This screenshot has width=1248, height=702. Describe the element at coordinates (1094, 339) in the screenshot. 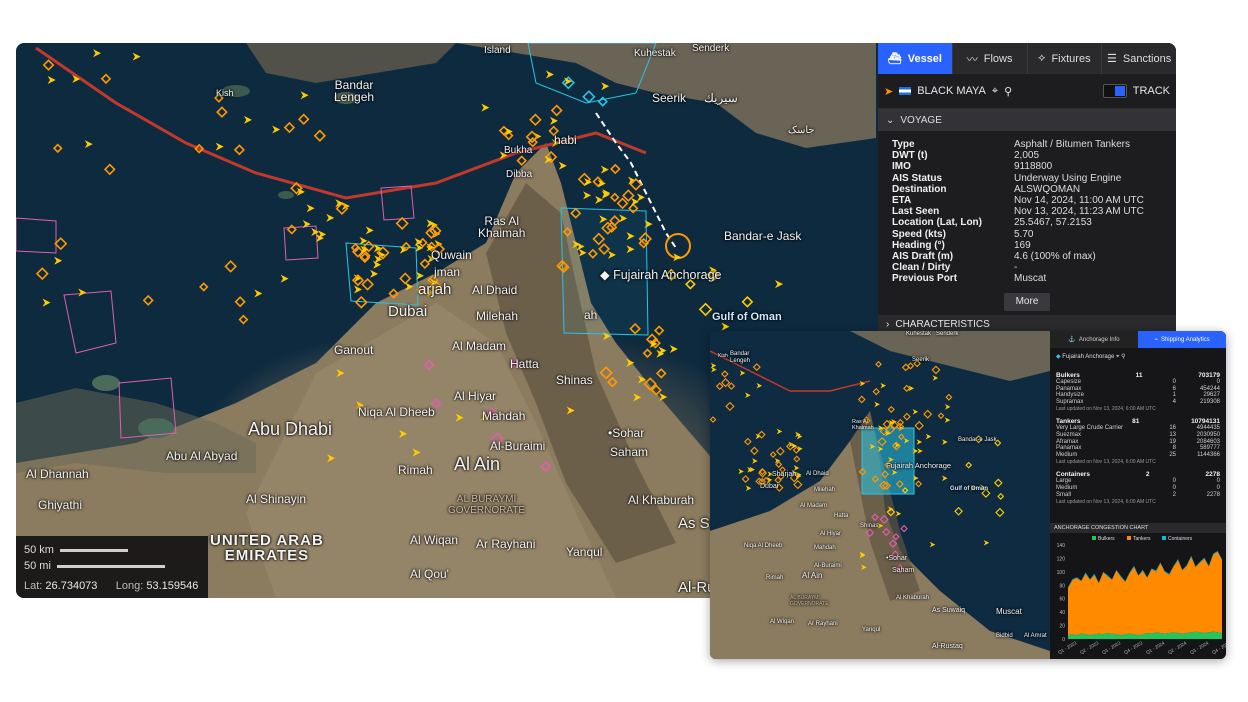

I see `tab-anchorage-info: ⚓ Anchorage Info` at that location.